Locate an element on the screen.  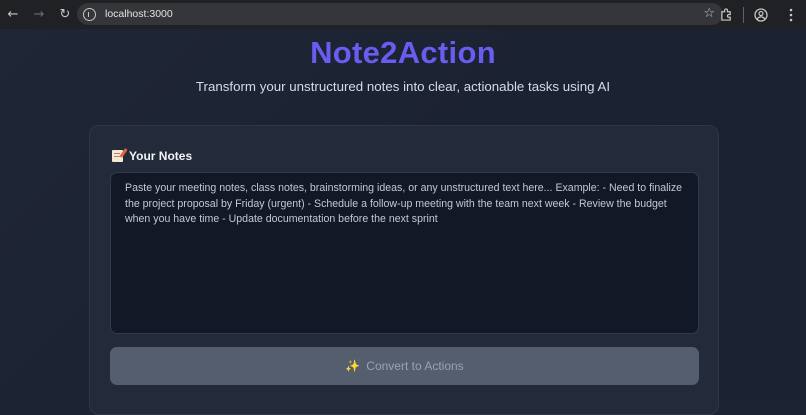
convert-button-label: Convert to Actions is located at coordinates (415, 366).